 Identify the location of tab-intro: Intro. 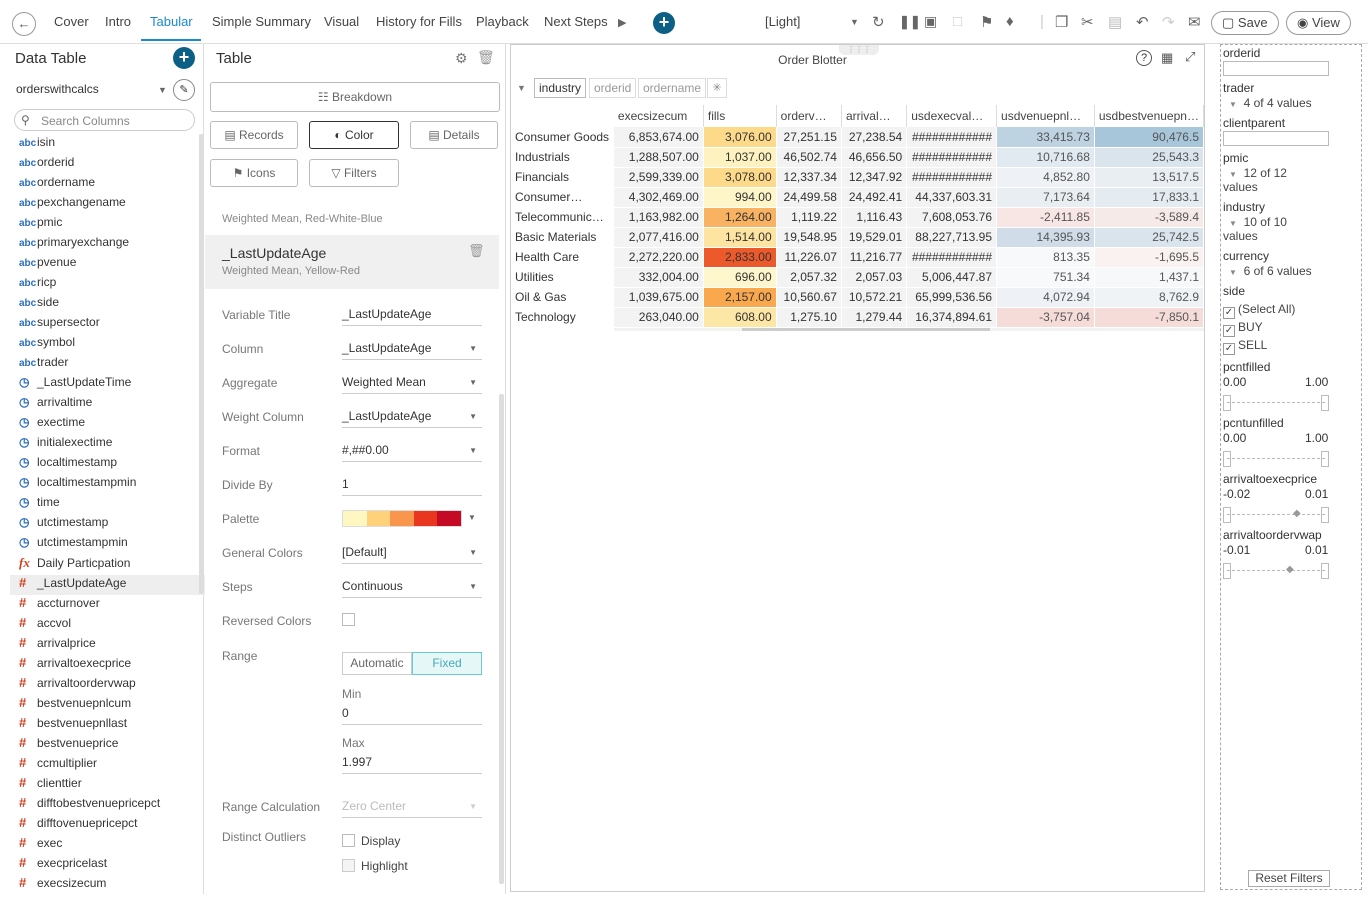
(118, 21).